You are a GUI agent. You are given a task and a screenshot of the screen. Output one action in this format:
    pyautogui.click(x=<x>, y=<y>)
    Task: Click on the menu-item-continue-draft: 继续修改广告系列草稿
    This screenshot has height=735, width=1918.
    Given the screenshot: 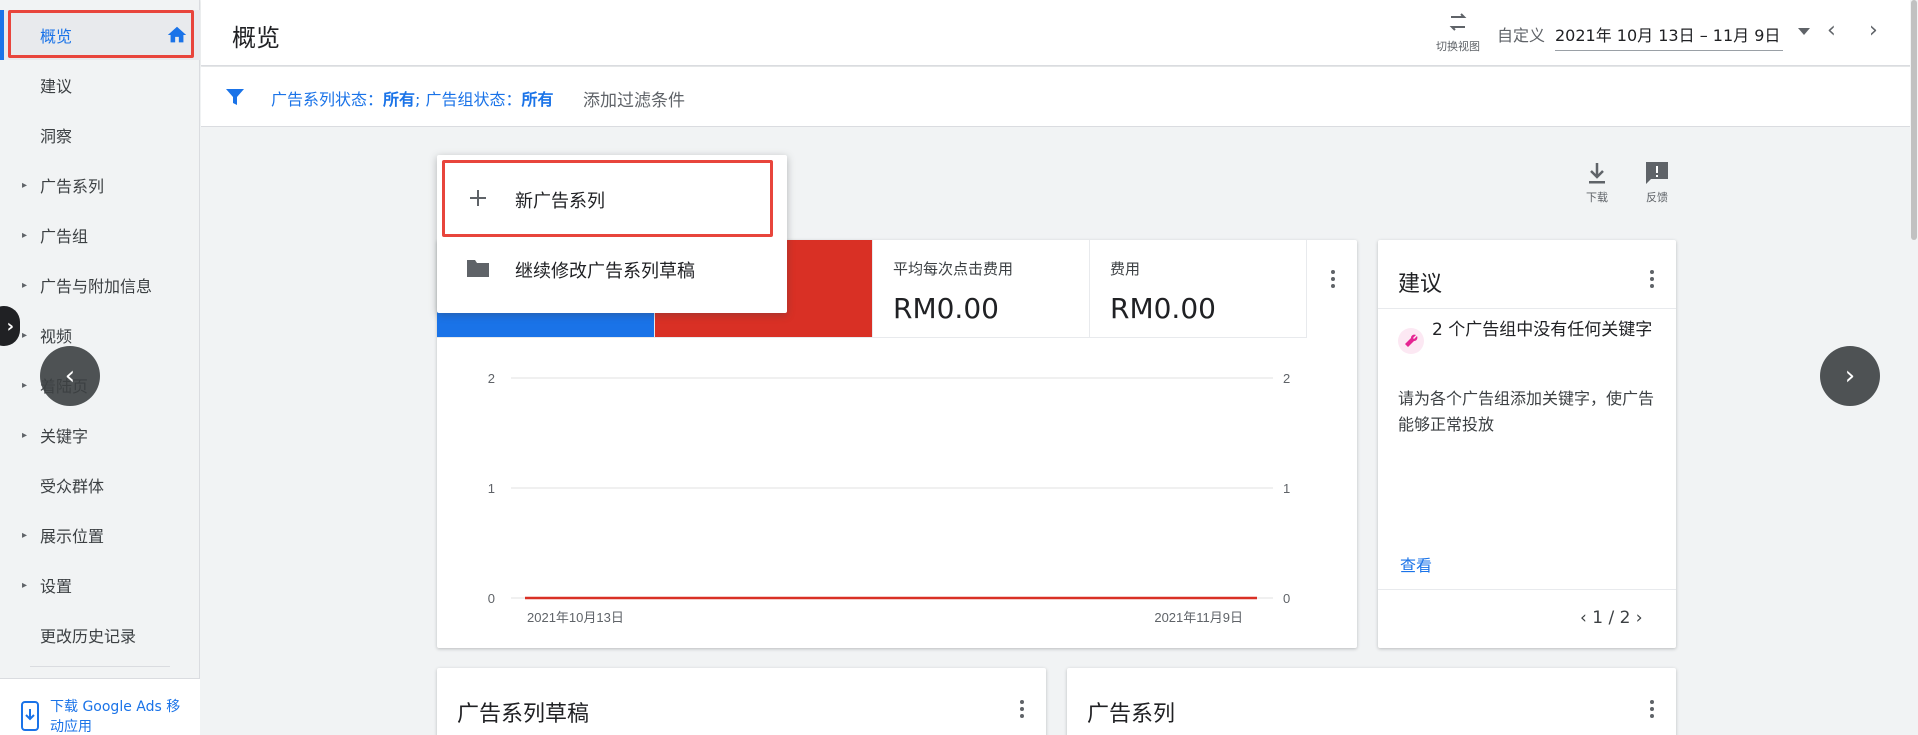 What is the action you would take?
    pyautogui.click(x=612, y=268)
    